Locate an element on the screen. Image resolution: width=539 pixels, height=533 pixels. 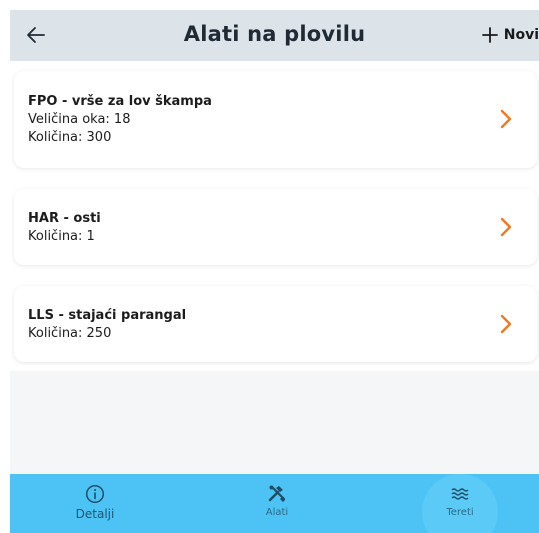
plus-icon is located at coordinates (489, 35).